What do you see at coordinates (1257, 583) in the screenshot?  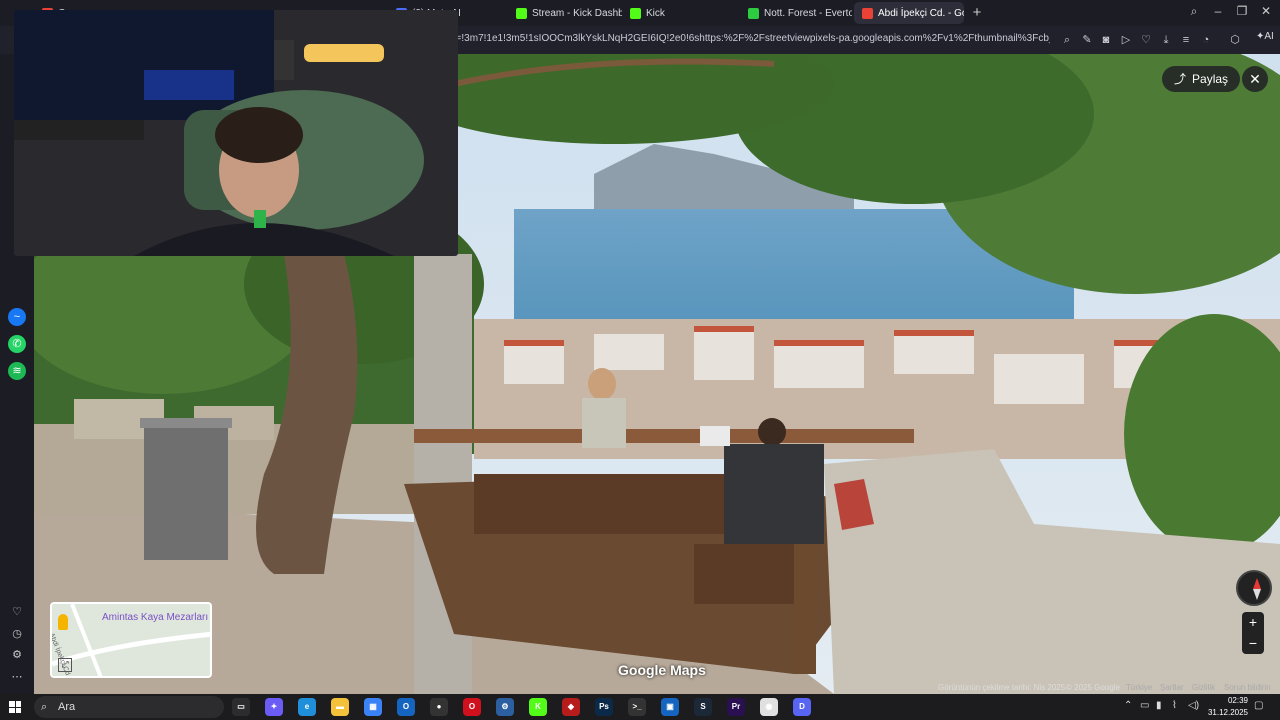 I see `compass-north-needle` at bounding box center [1257, 583].